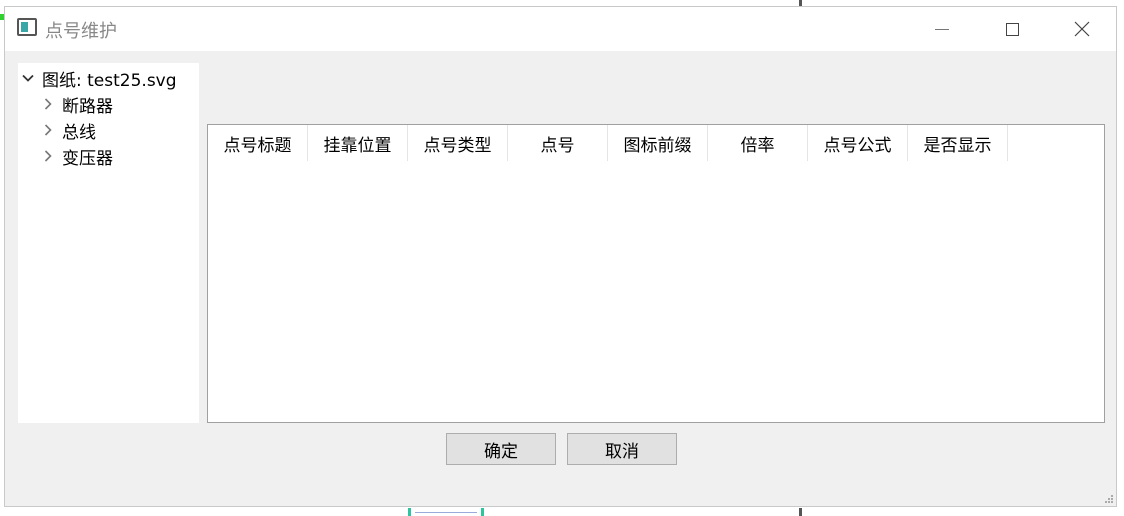  I want to click on column-header: 是否显示, so click(958, 143).